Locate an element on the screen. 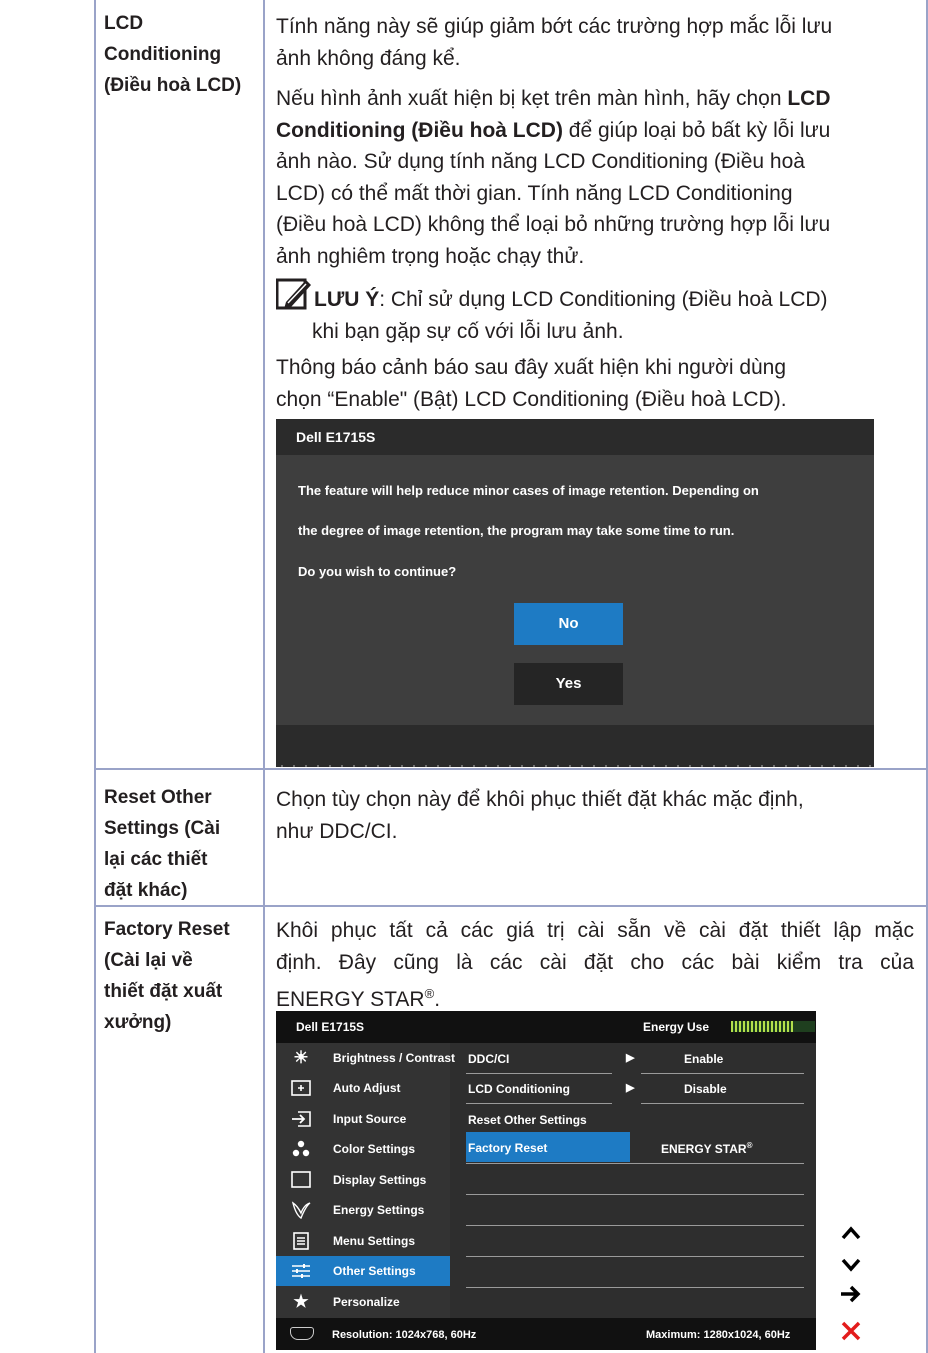  menu-item-label: Auto Adjust is located at coordinates (367, 1088).